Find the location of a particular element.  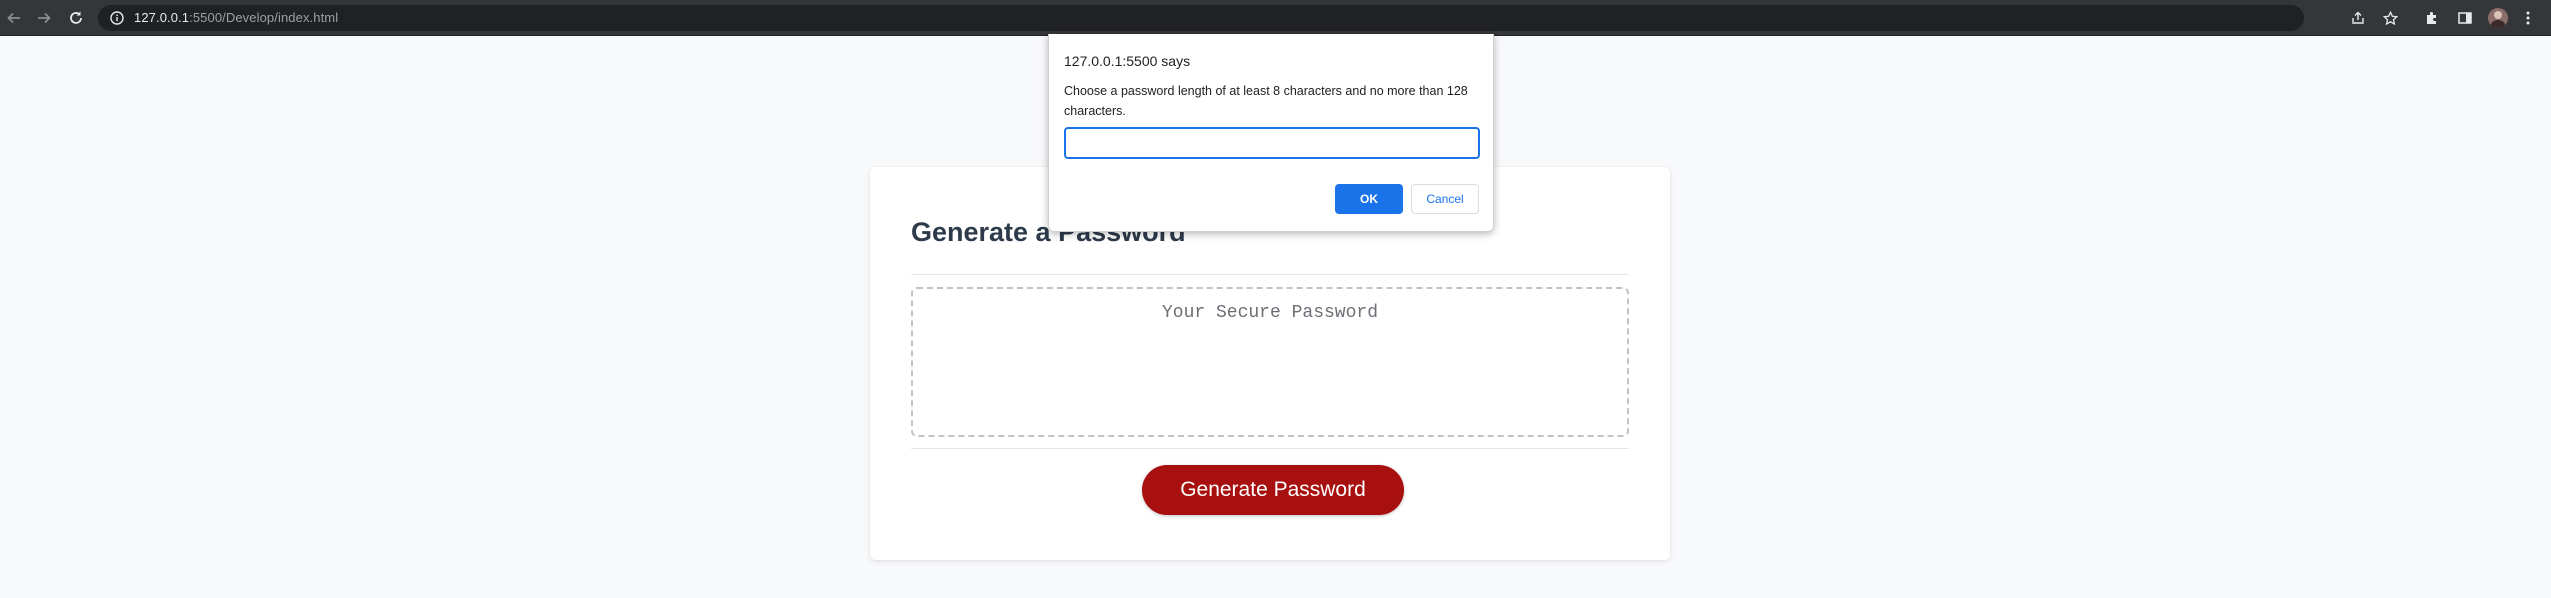

header-divider is located at coordinates (1270, 274).